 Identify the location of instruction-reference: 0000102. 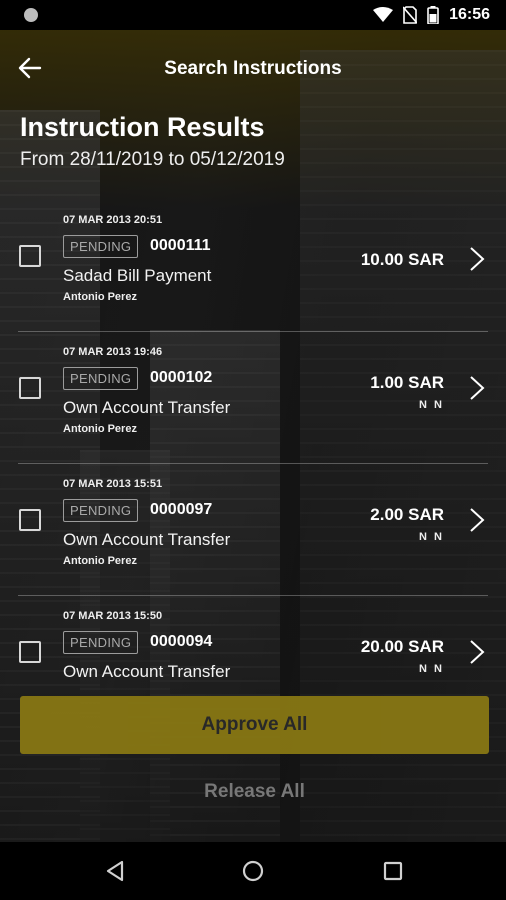
(181, 377).